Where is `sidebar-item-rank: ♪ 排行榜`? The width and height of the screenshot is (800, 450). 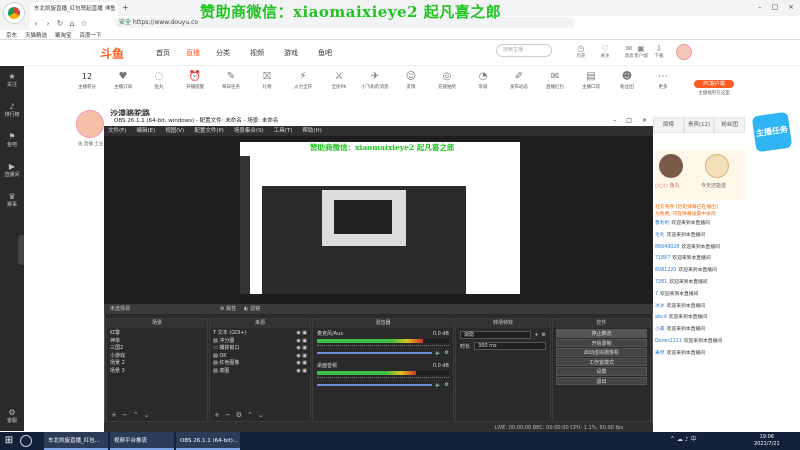 sidebar-item-rank: ♪ 排行榜 is located at coordinates (12, 111).